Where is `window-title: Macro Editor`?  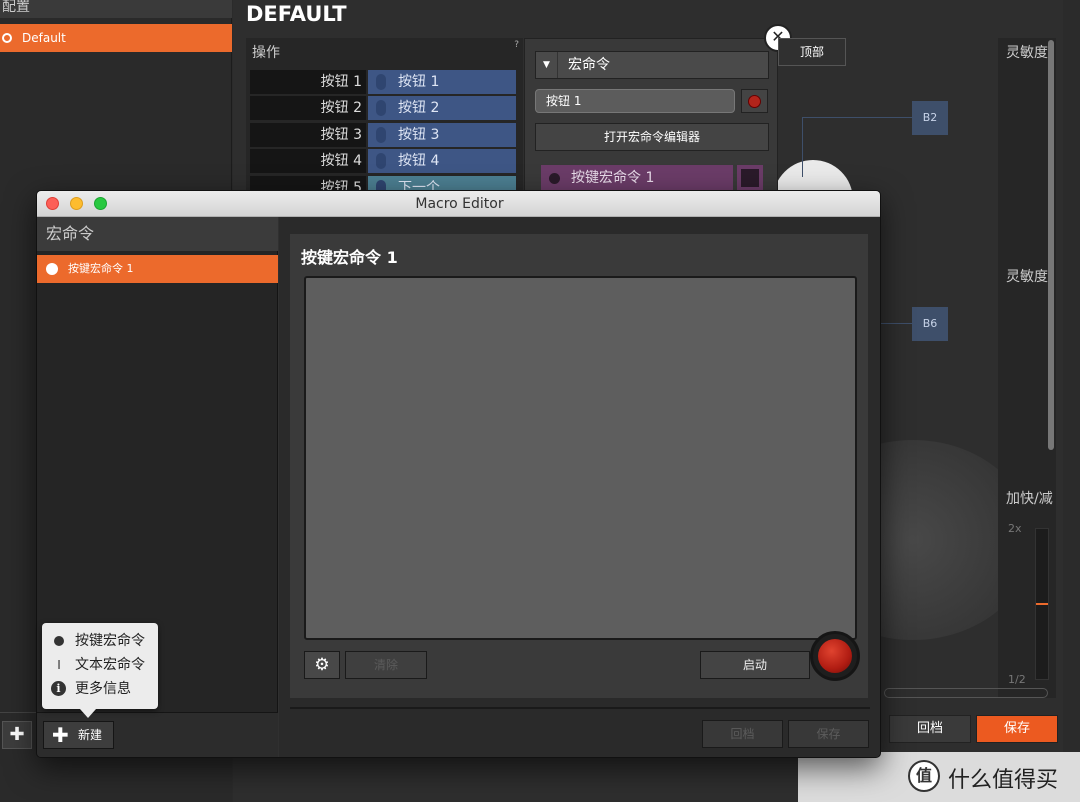
window-title: Macro Editor is located at coordinates (459, 204).